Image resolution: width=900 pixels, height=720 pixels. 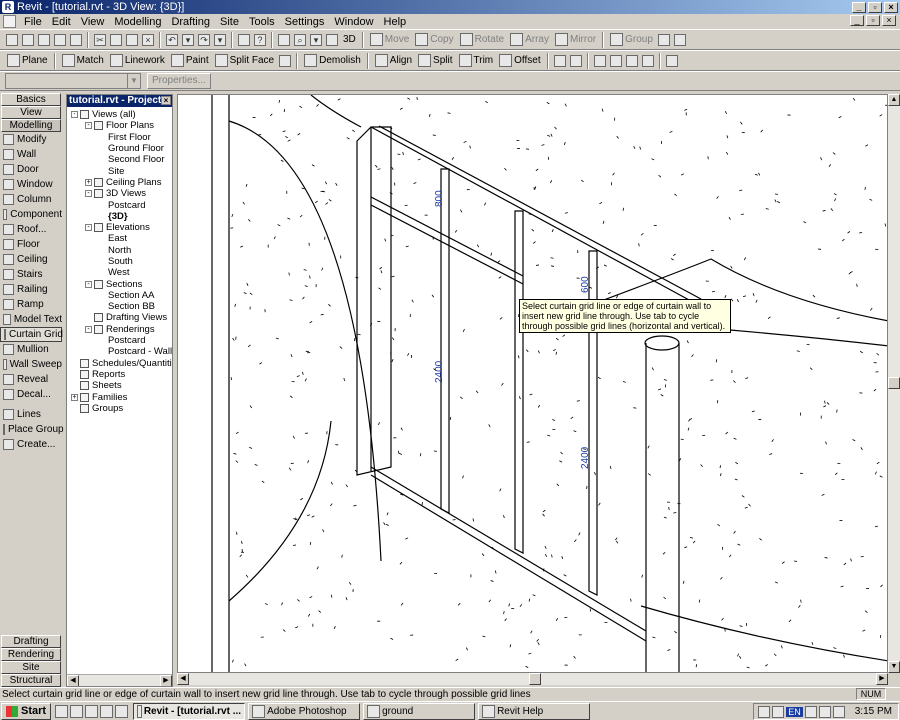 What do you see at coordinates (395, 22) in the screenshot?
I see `menu-help: Help` at bounding box center [395, 22].